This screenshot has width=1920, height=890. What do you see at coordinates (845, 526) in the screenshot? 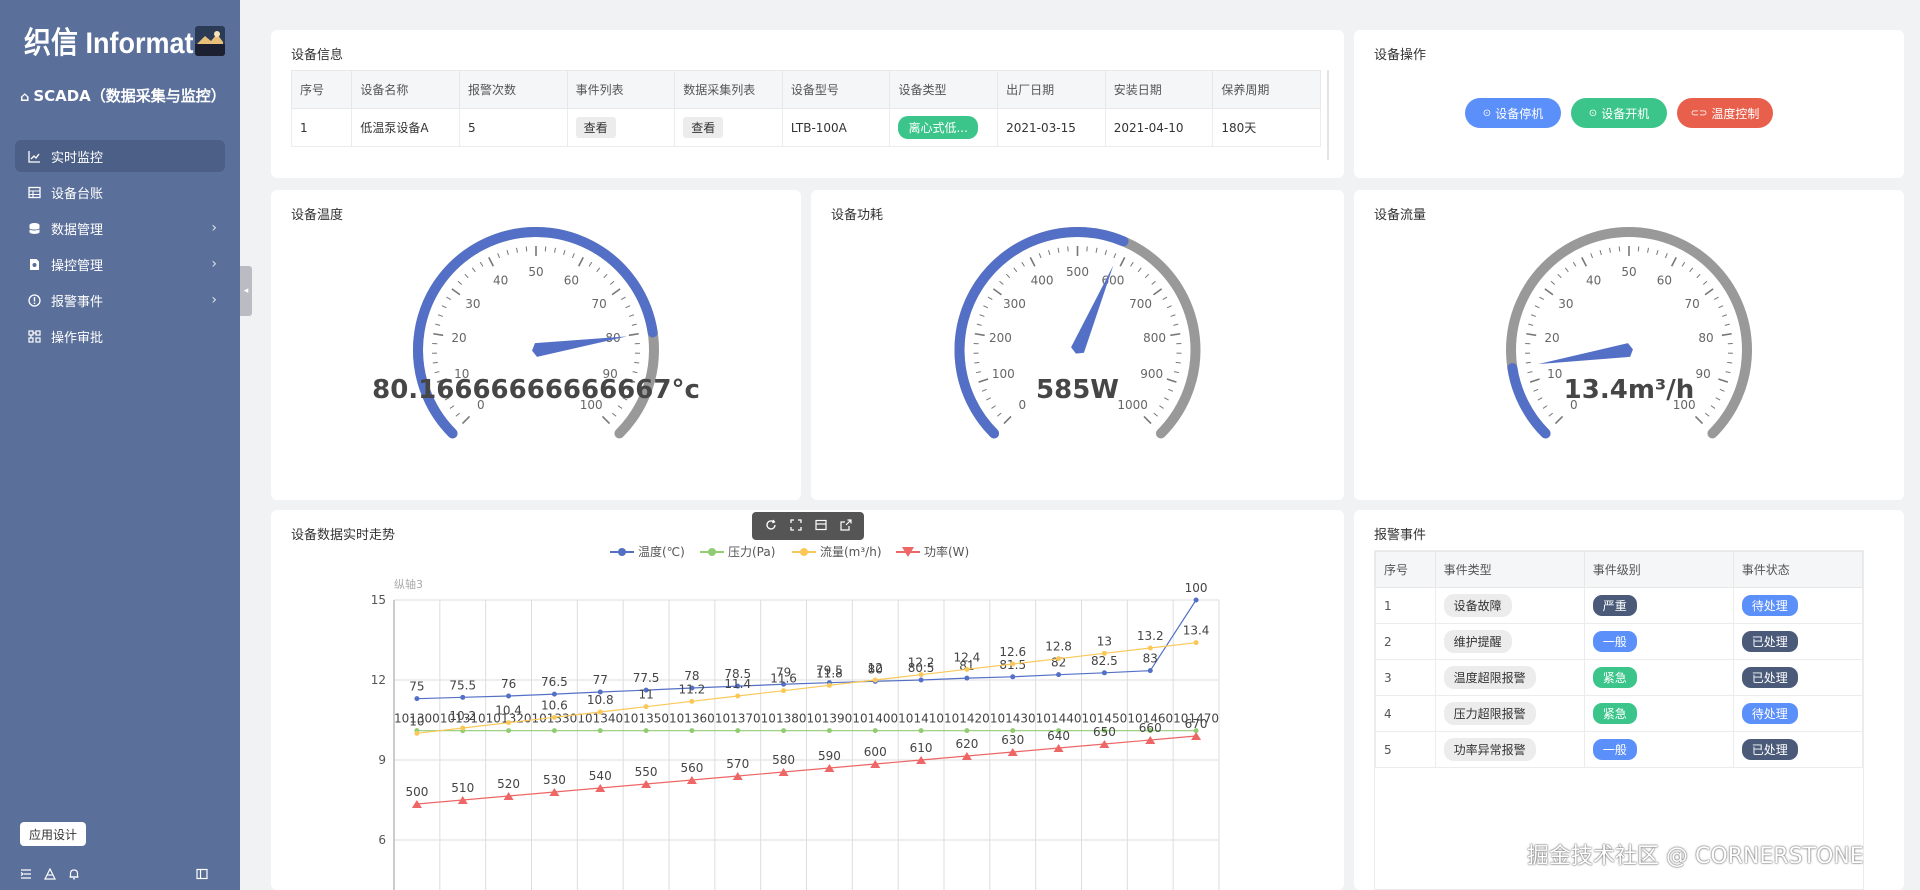
I see `external-link-icon` at bounding box center [845, 526].